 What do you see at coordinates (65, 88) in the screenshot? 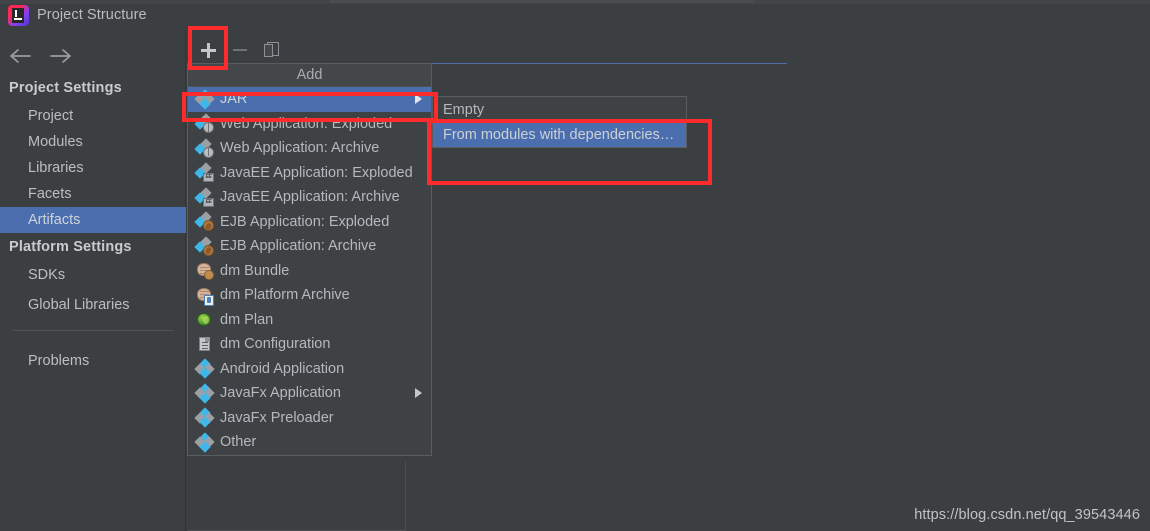
I see `sidebar-heading-project-settings: Project Settings` at bounding box center [65, 88].